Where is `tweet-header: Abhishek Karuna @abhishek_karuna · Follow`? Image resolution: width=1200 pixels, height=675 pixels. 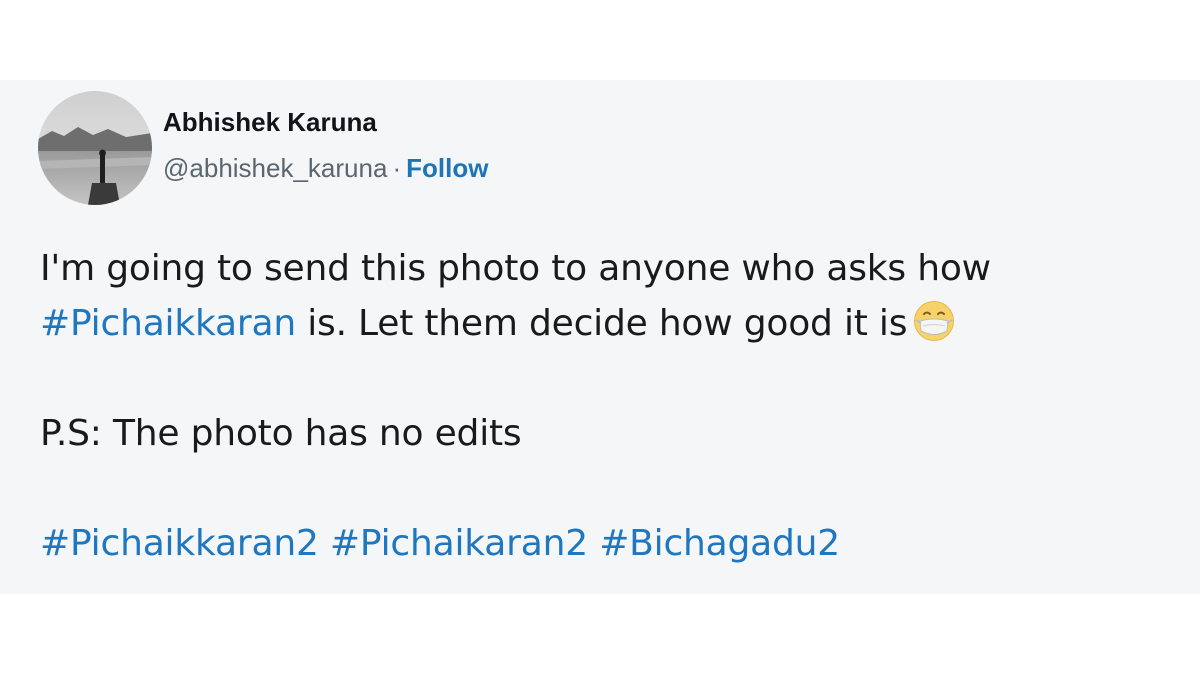 tweet-header: Abhishek Karuna @abhishek_karuna · Follow is located at coordinates (263, 148).